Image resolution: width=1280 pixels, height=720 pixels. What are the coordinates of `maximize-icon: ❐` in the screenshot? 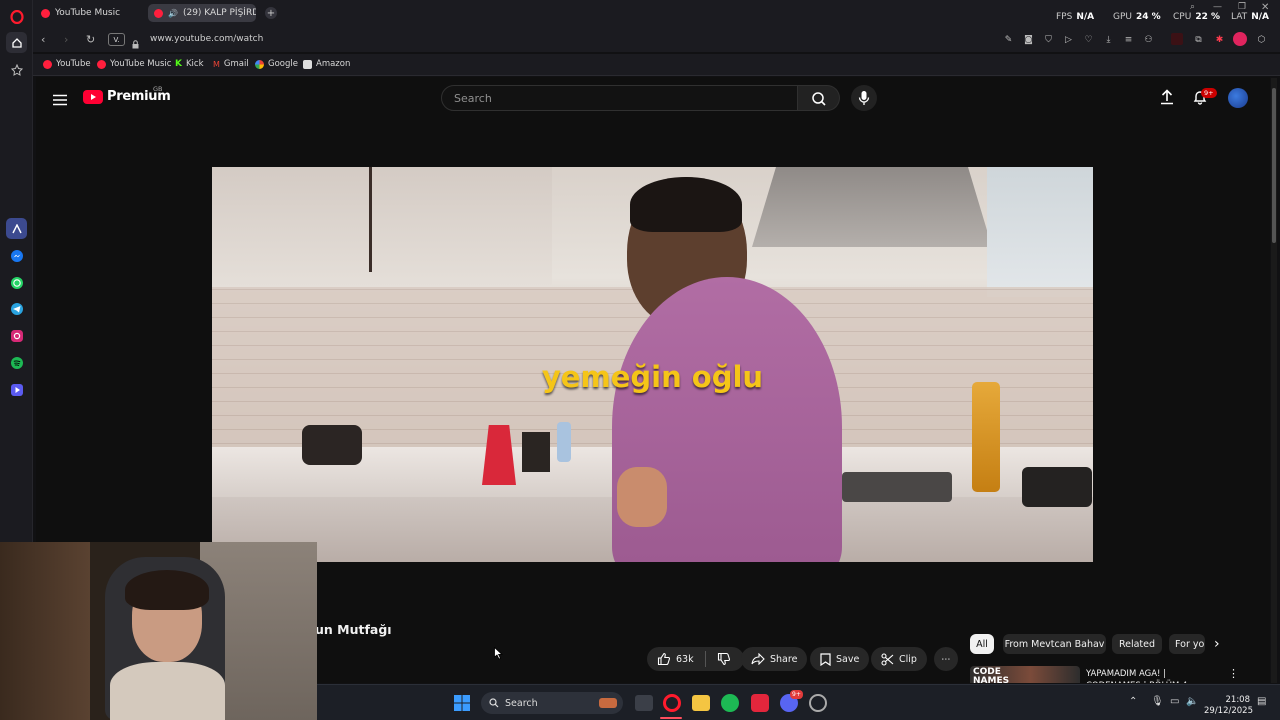 It's located at (1242, 7).